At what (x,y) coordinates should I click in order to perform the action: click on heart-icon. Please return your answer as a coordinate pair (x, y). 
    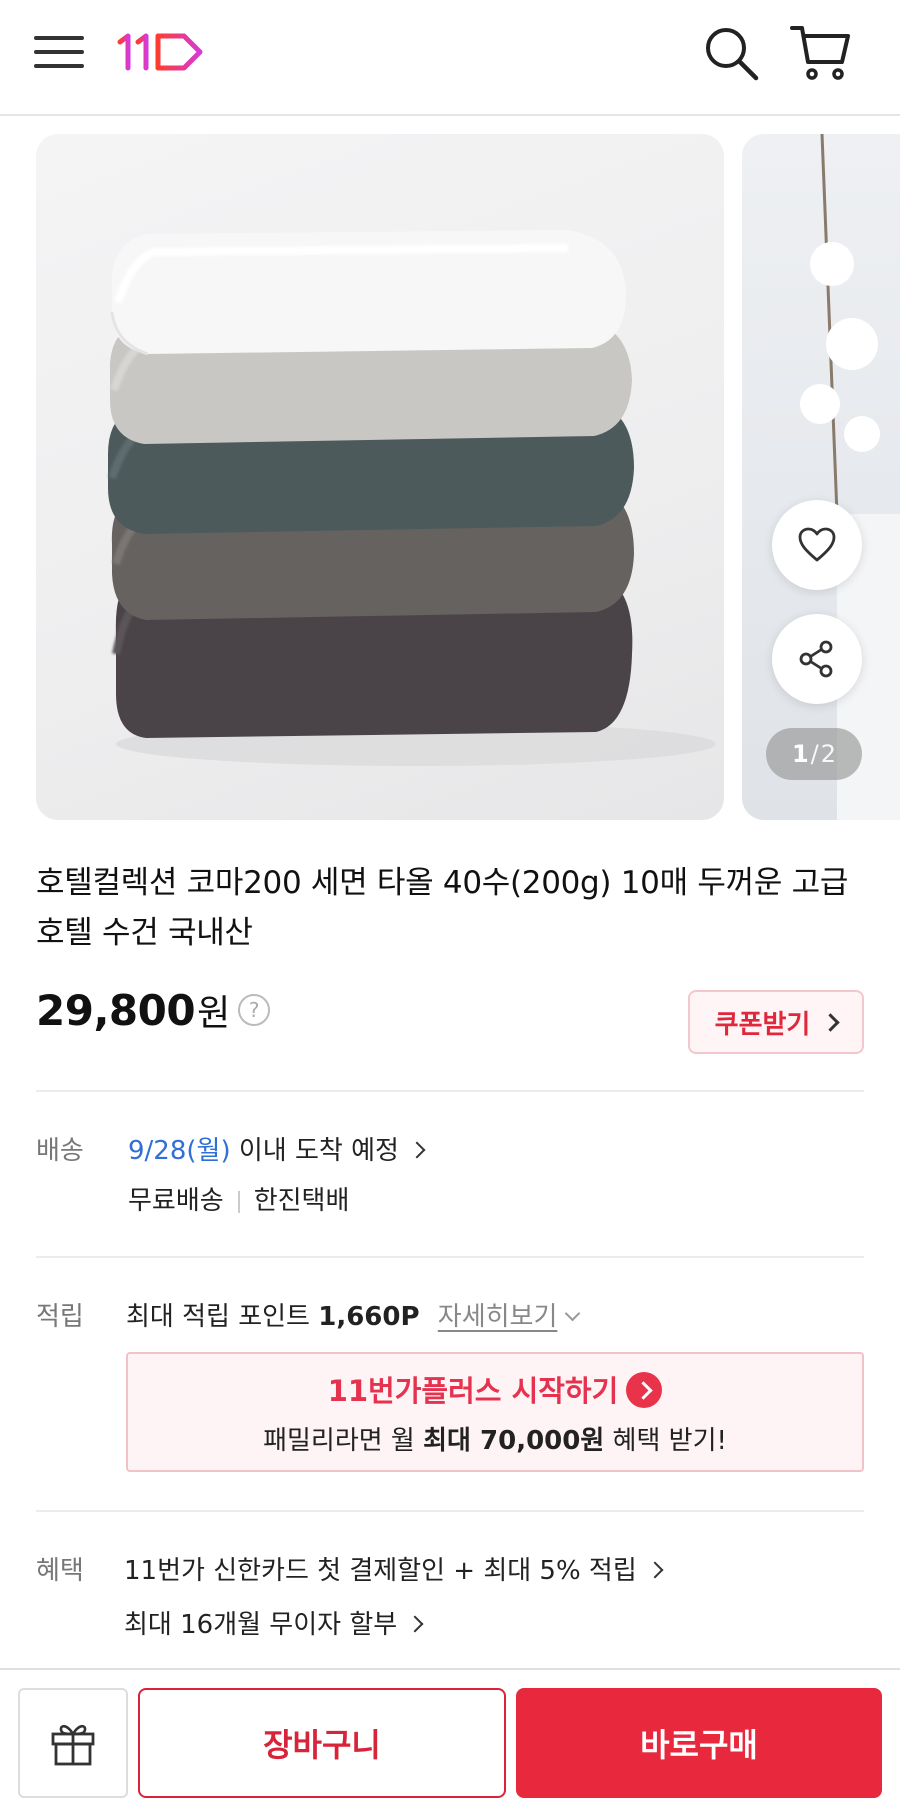
    Looking at the image, I should click on (817, 544).